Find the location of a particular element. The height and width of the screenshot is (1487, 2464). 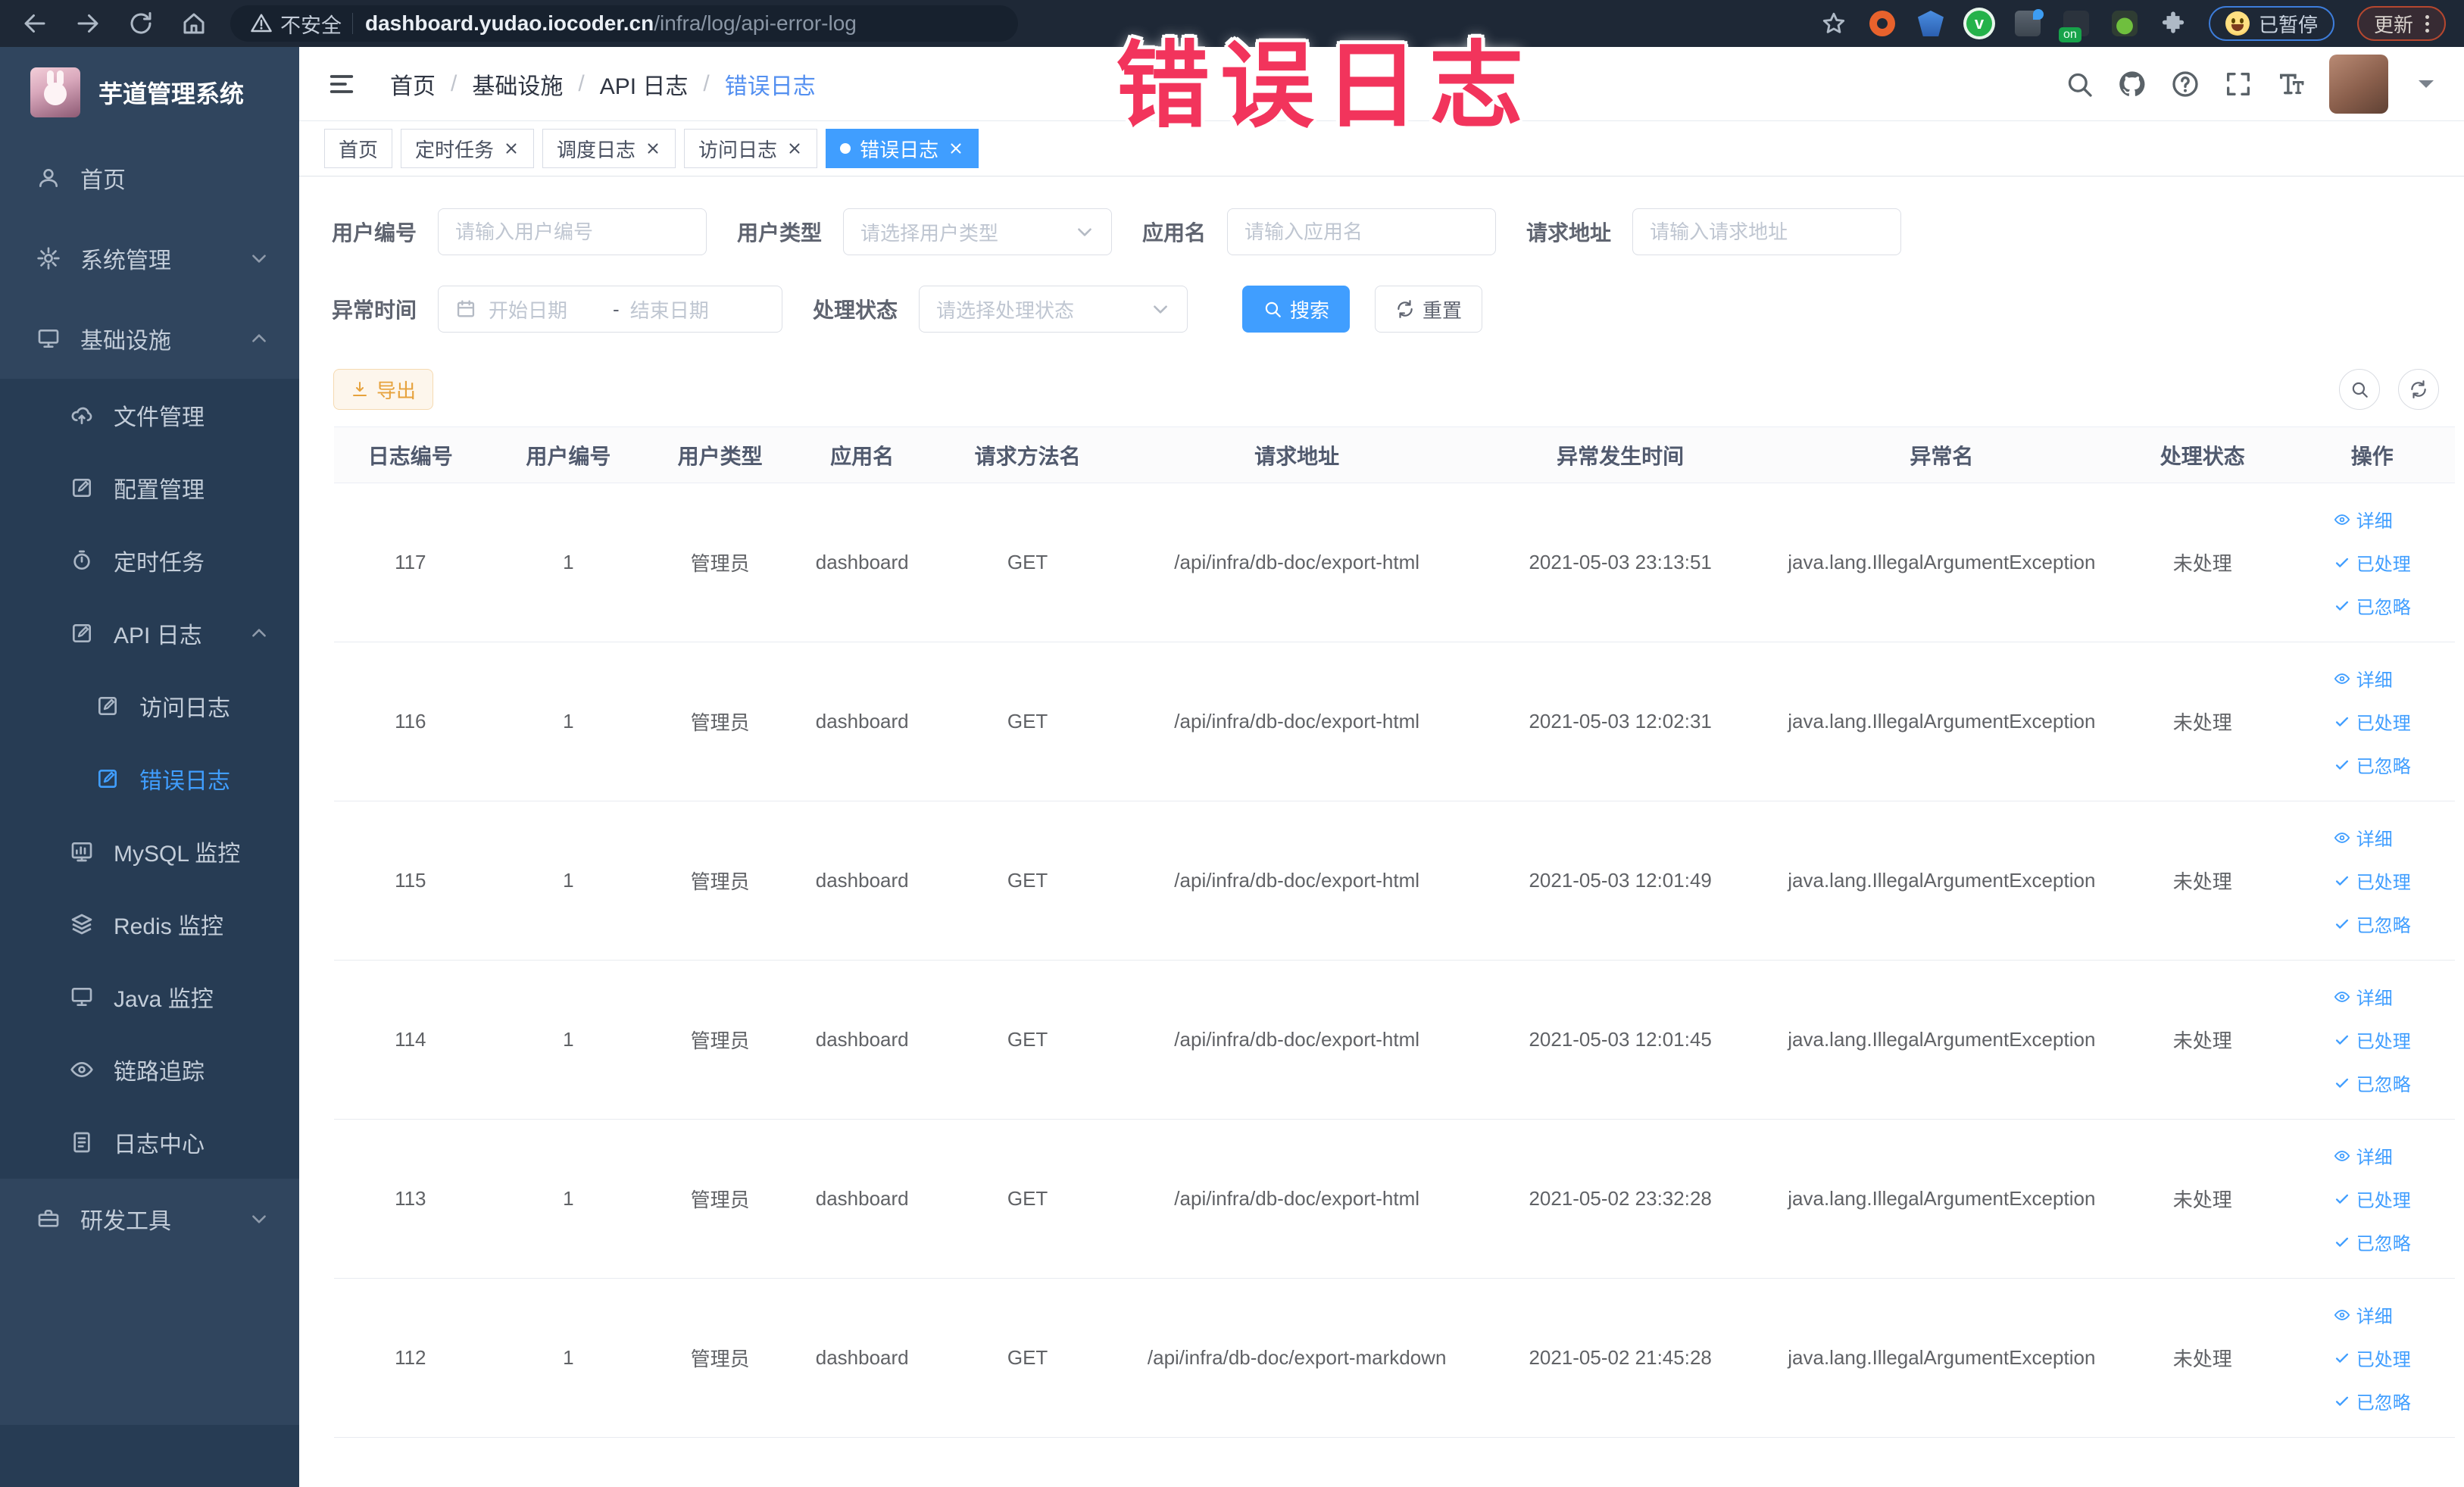

tab-schedule-log: 调度日志 is located at coordinates (609, 148).